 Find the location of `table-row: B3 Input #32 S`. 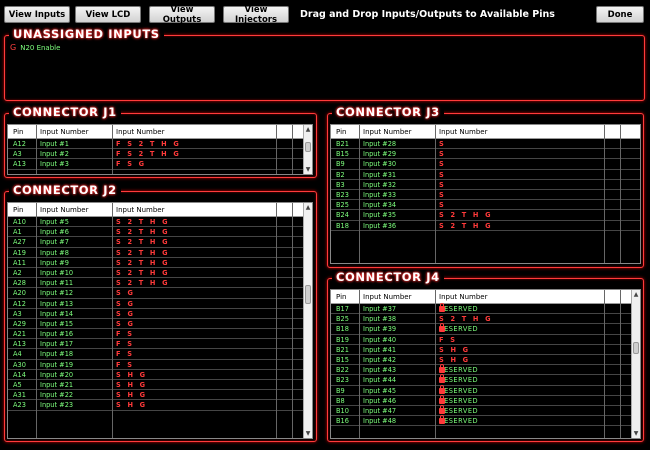

table-row: B3 Input #32 S is located at coordinates (485, 185).